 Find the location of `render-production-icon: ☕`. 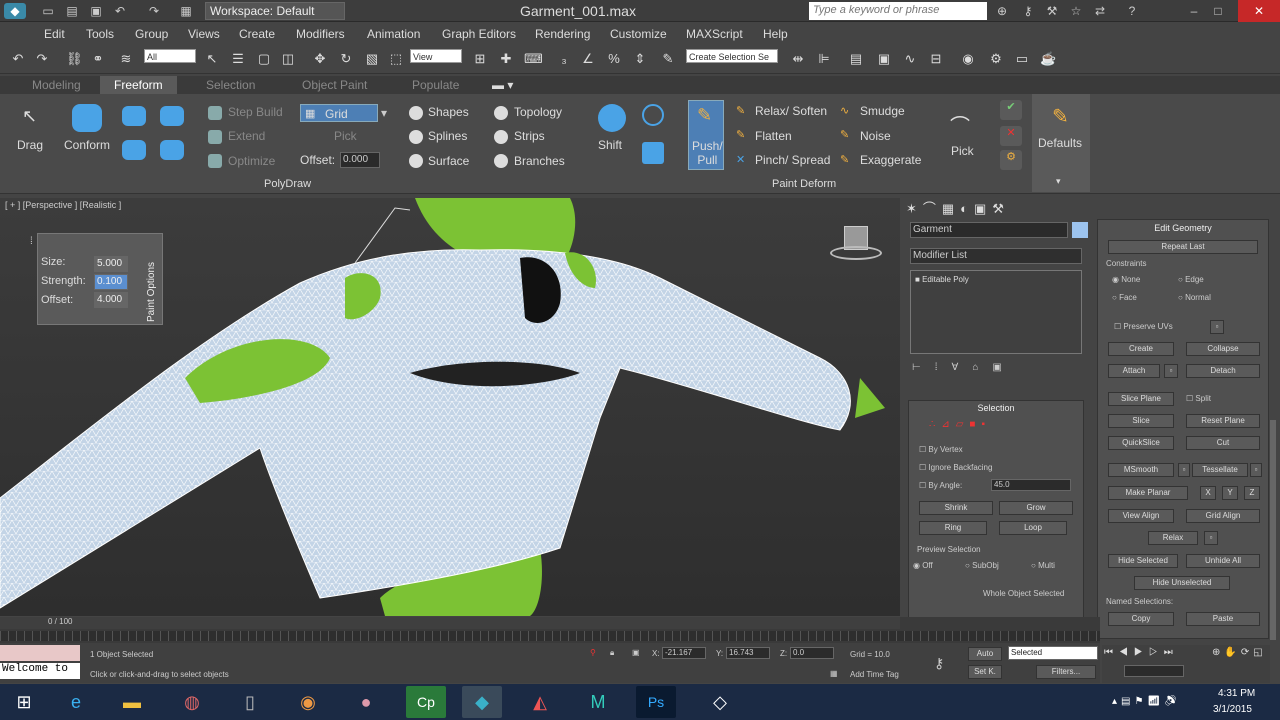

render-production-icon: ☕ is located at coordinates (1048, 59).